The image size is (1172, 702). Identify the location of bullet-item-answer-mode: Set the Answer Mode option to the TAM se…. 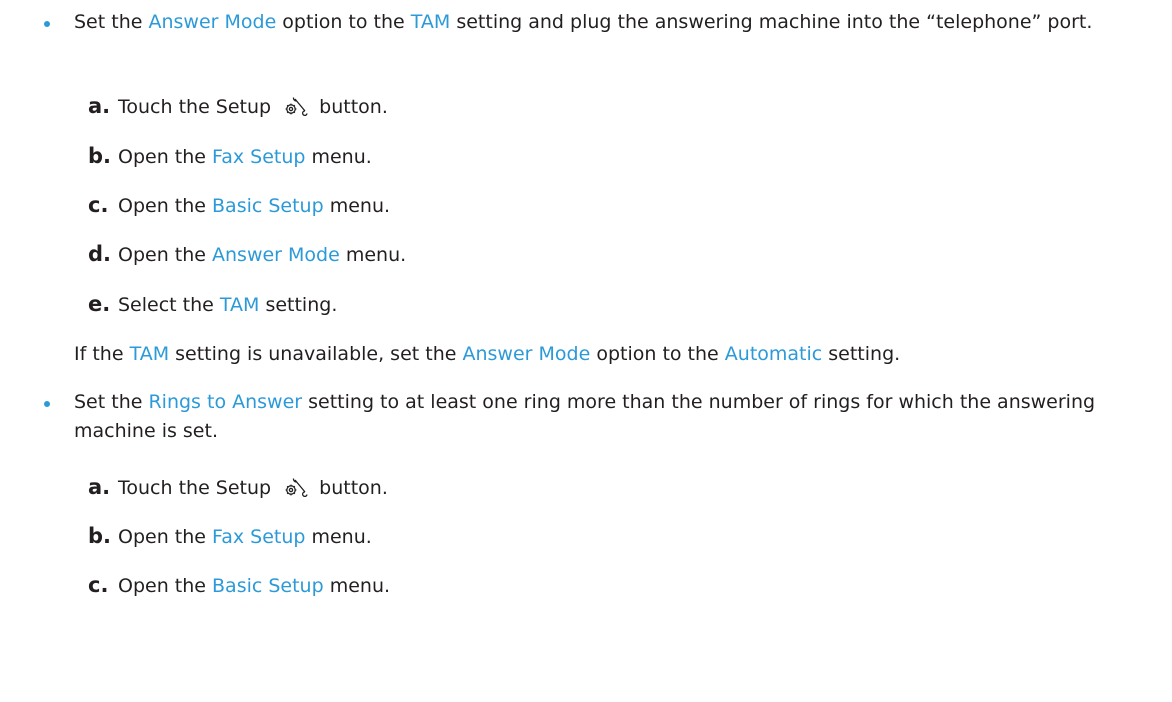
(599, 38).